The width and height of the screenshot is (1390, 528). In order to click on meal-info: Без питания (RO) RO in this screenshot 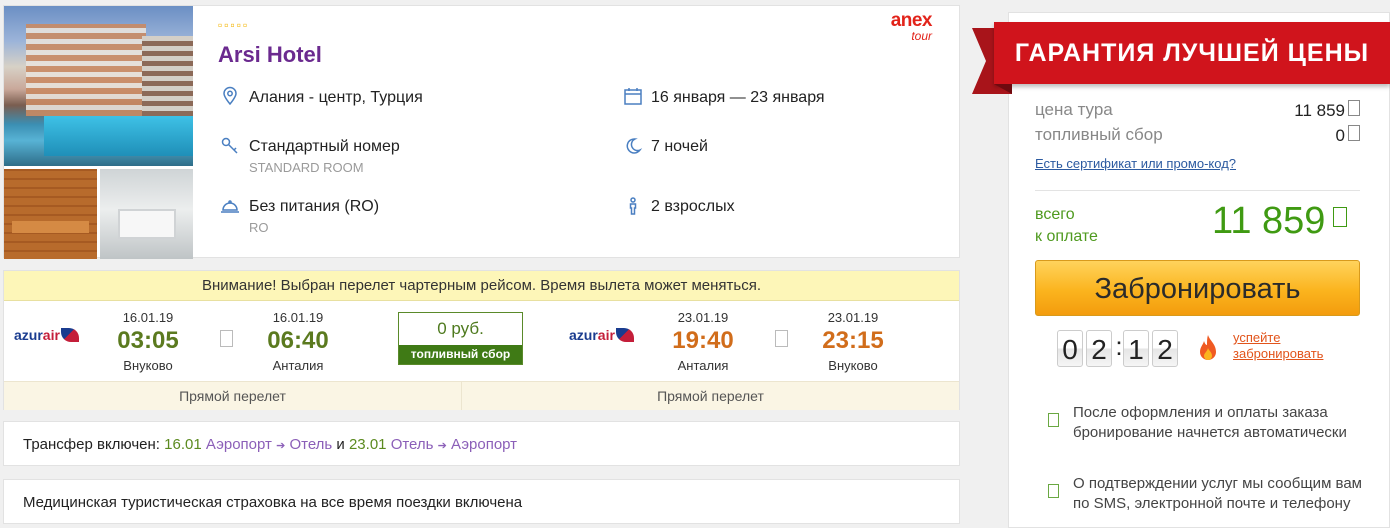, I will do `click(314, 216)`.